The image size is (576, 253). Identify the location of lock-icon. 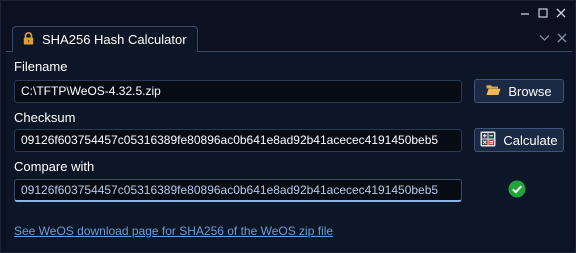
(28, 39).